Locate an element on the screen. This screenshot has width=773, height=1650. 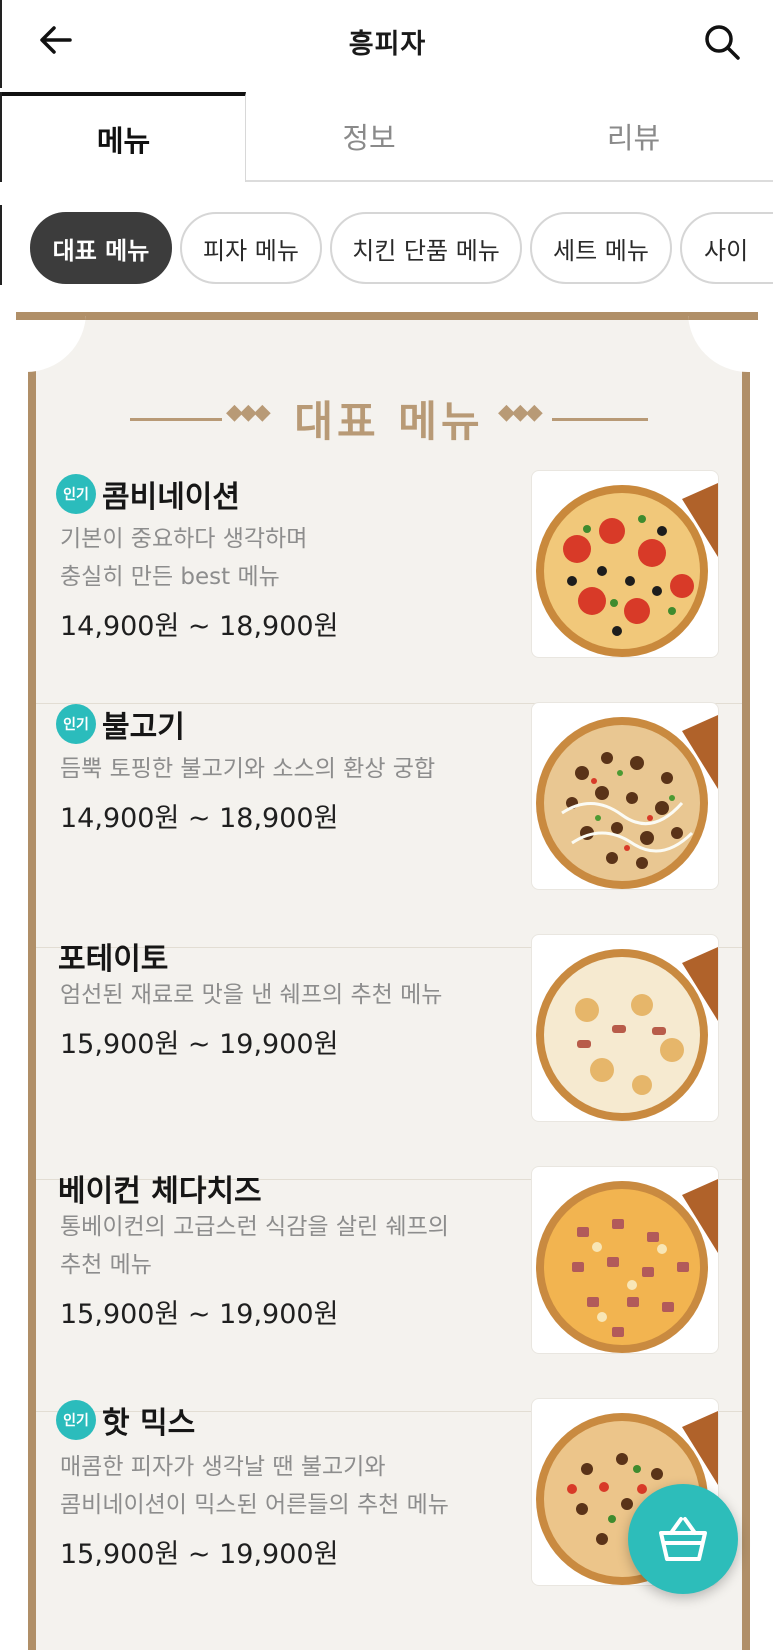
item-description: 엄선된 재료로 맛을 낸 쉐프의 추천 메뉴 is located at coordinates (287, 995).